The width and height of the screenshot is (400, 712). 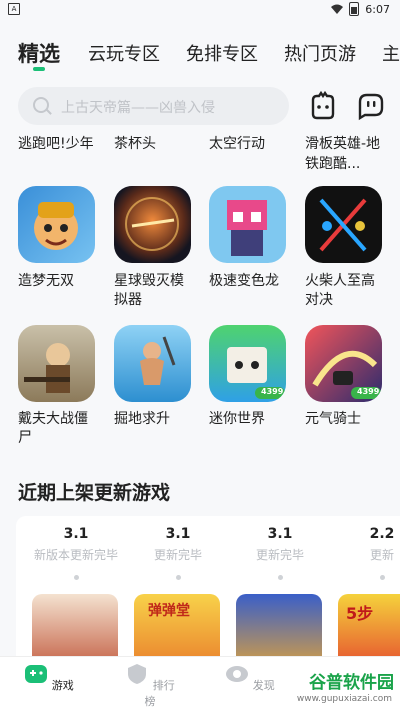 What do you see at coordinates (56, 224) in the screenshot?
I see `warrior-monkey-icon` at bounding box center [56, 224].